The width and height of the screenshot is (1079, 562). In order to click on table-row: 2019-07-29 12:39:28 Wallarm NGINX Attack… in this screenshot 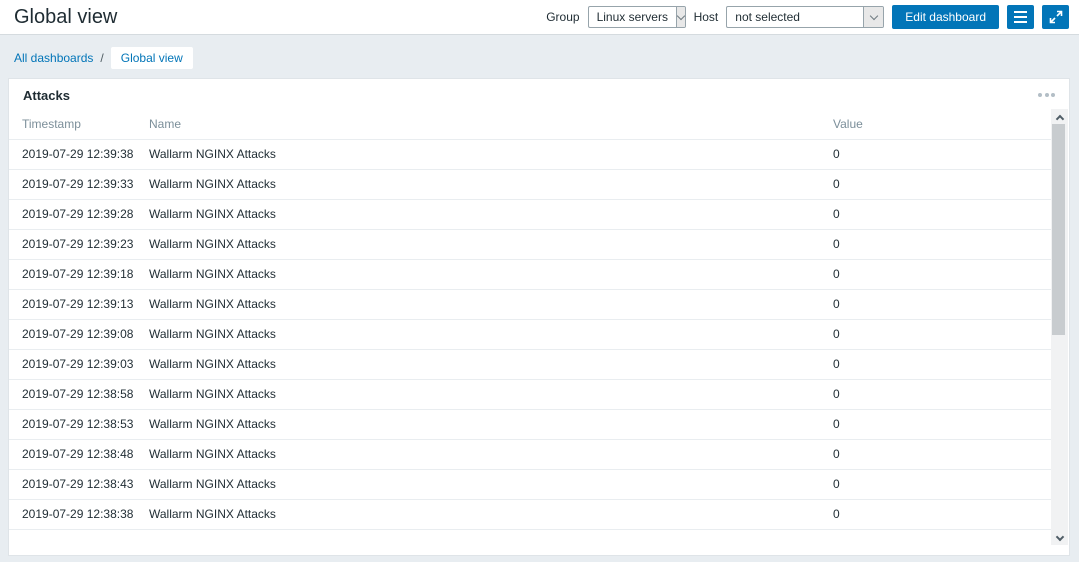, I will do `click(530, 214)`.